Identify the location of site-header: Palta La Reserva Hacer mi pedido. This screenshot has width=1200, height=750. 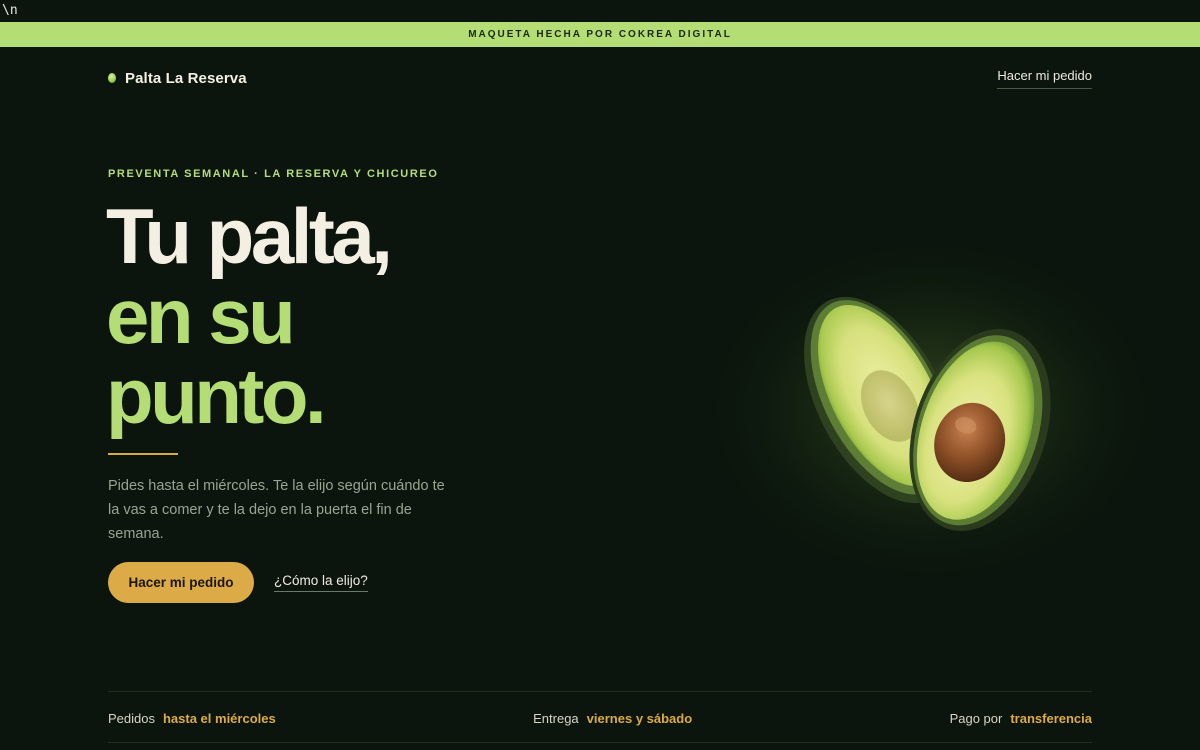
(600, 78).